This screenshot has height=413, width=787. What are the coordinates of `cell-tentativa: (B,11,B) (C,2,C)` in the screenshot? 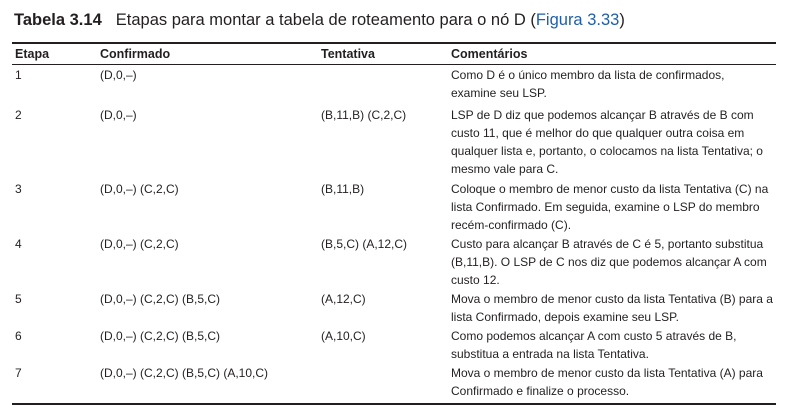 It's located at (364, 115).